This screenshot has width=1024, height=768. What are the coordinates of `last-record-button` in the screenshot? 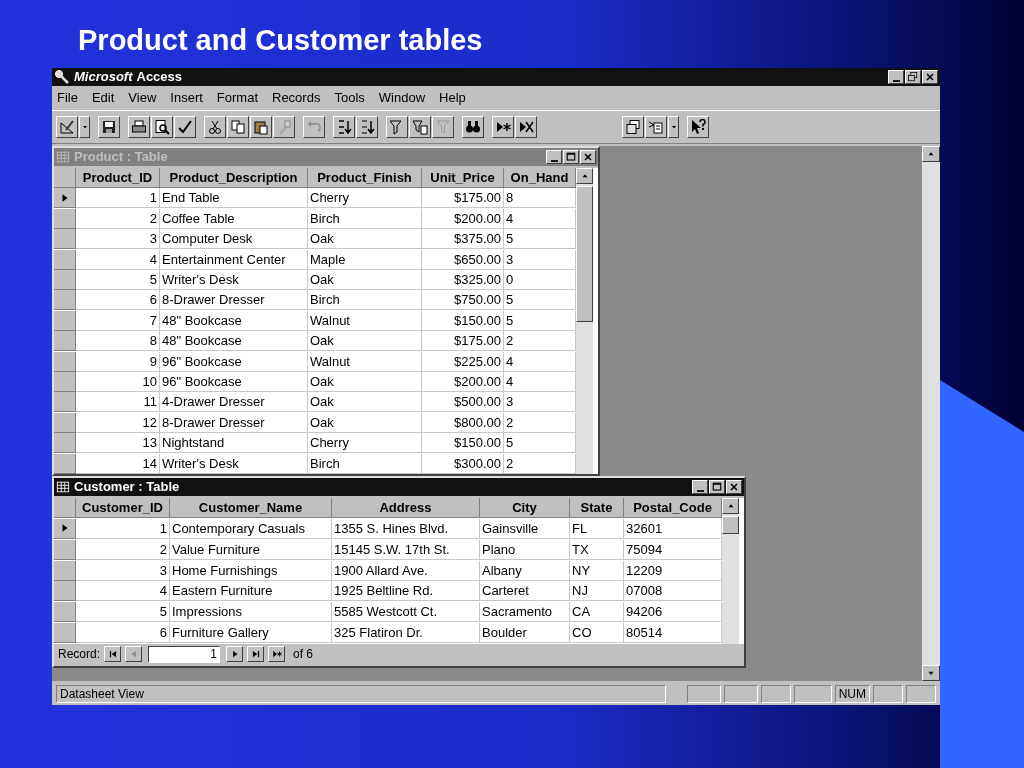 It's located at (256, 654).